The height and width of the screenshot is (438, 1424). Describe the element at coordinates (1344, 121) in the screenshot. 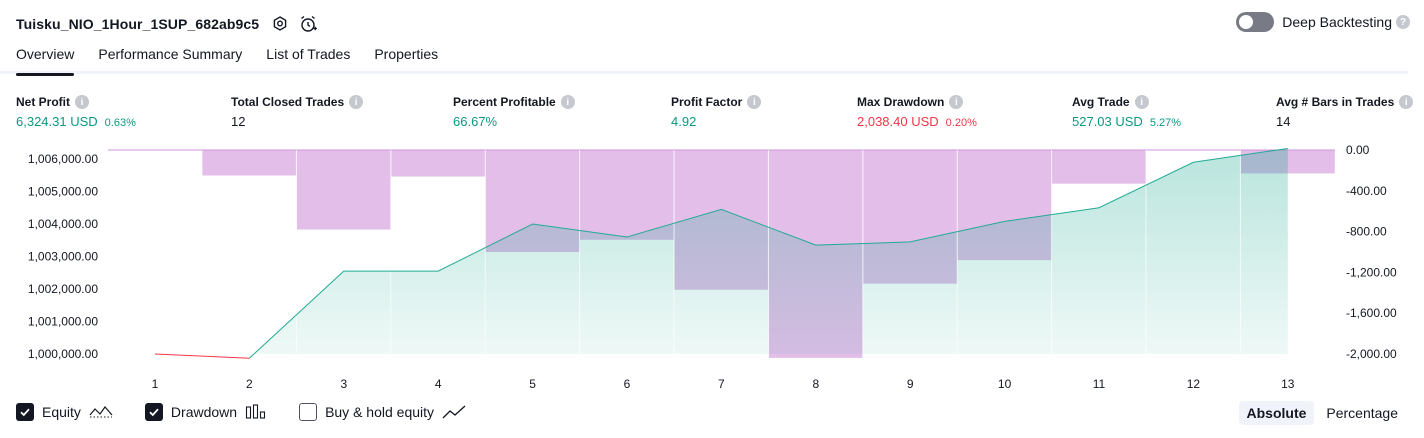

I see `metric-value-row: 14` at that location.